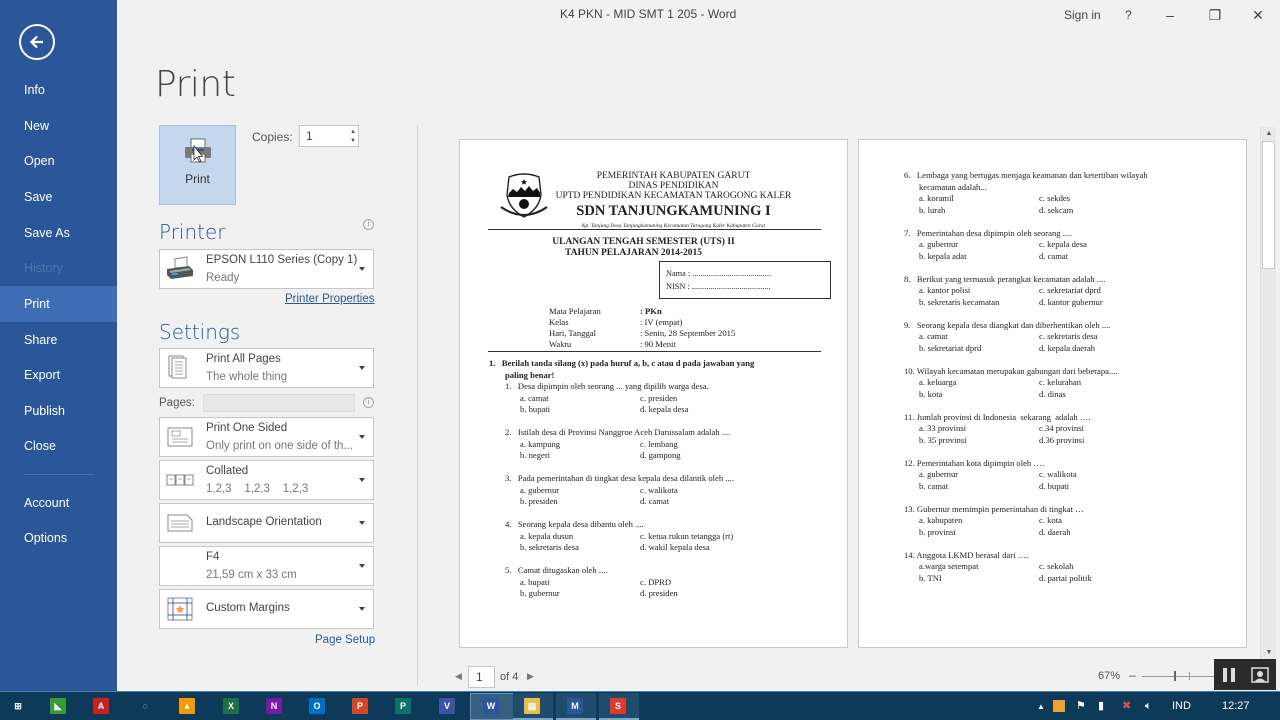  Describe the element at coordinates (1258, 15) in the screenshot. I see `close-button: ✕` at that location.